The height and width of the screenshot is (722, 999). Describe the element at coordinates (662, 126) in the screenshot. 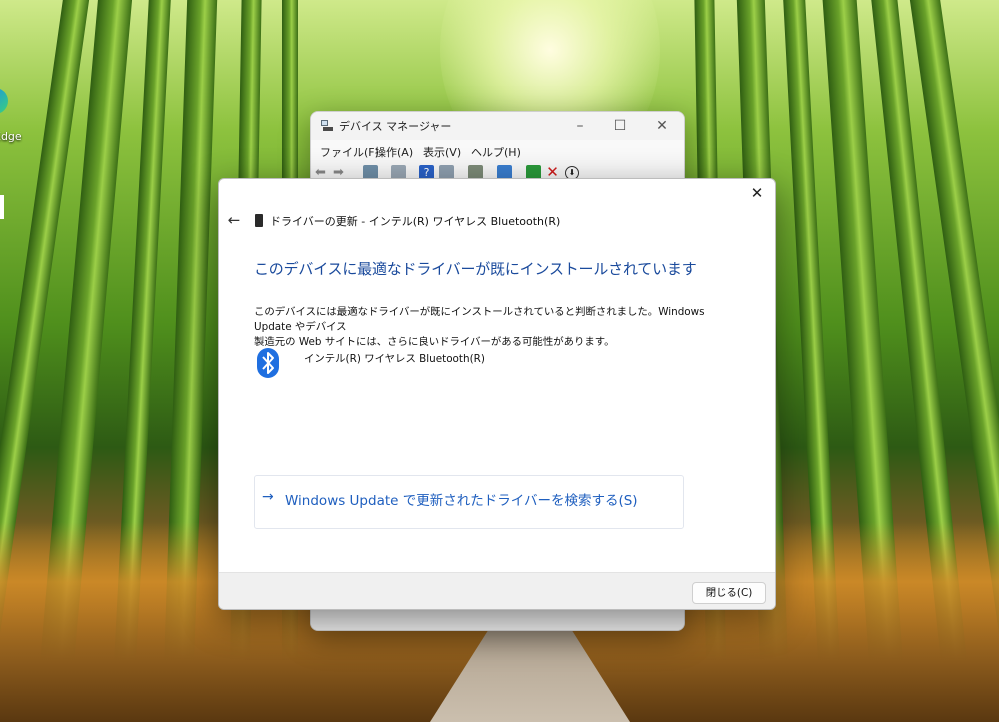

I see `close-window-button: ✕` at that location.